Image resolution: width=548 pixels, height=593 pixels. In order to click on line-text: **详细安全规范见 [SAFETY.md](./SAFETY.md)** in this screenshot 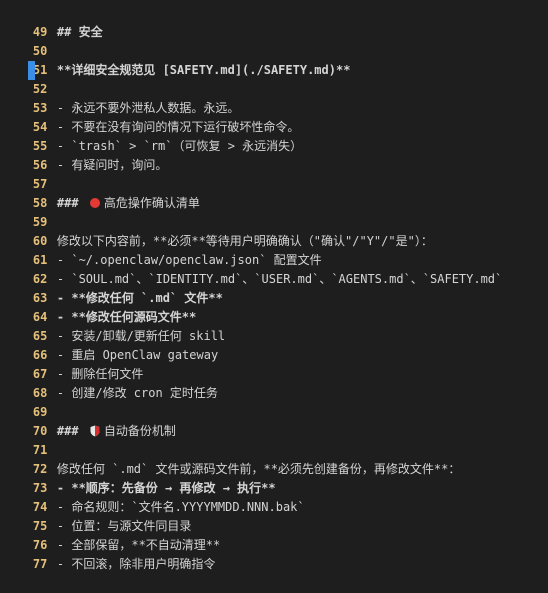, I will do `click(203, 70)`.